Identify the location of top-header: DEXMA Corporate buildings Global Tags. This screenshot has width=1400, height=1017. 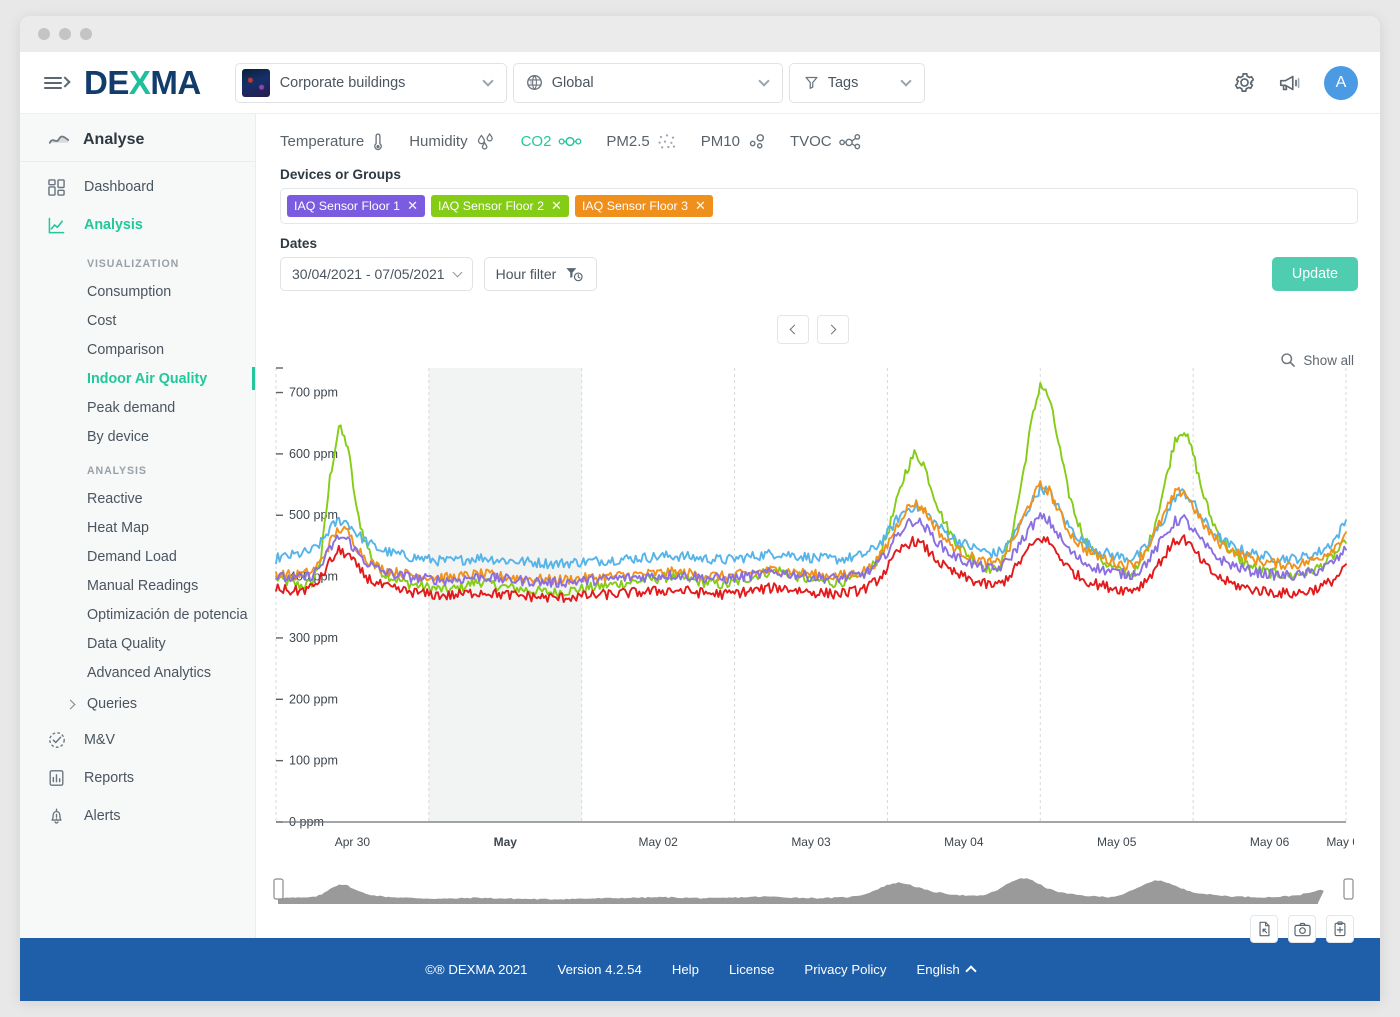
(700, 83).